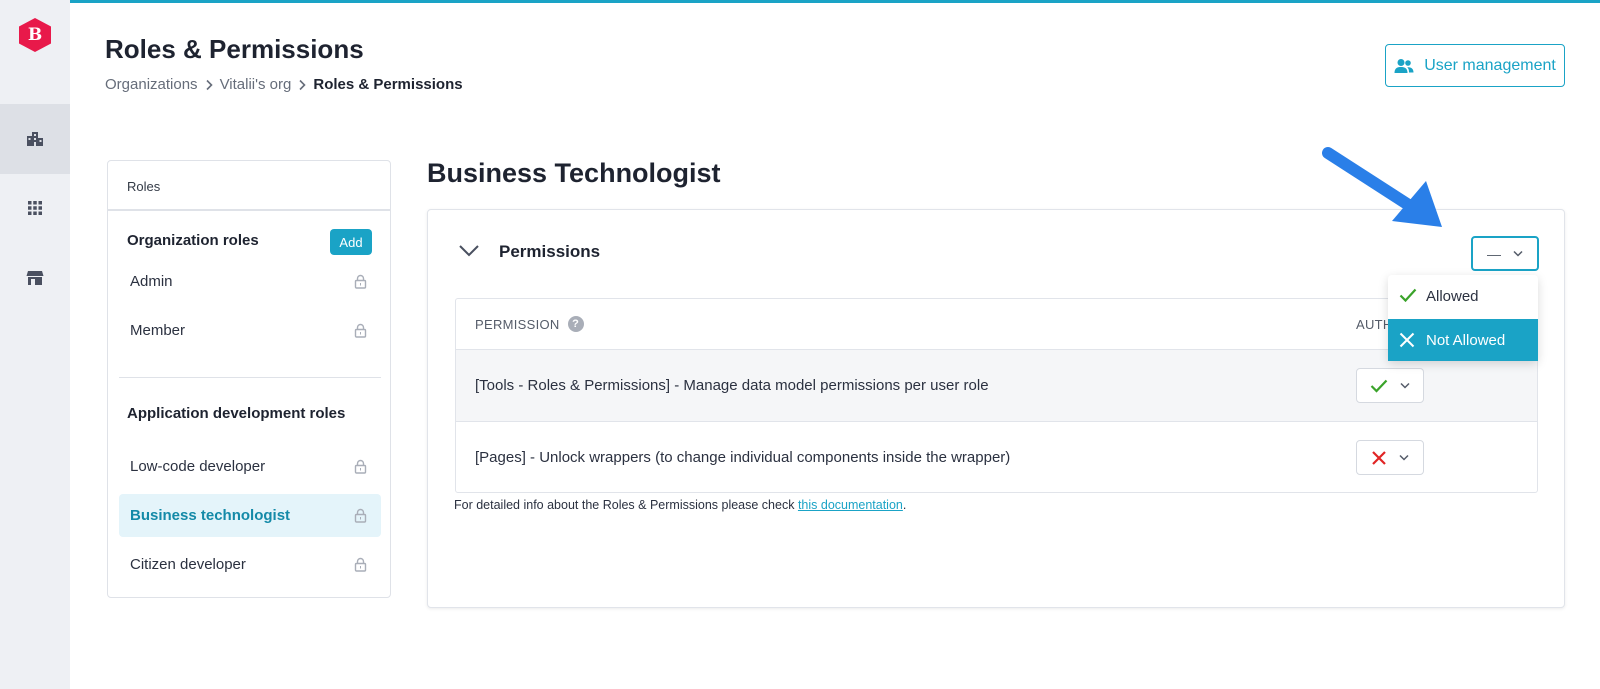 The height and width of the screenshot is (689, 1600). I want to click on menu-item-allowed: Allowed, so click(1463, 296).